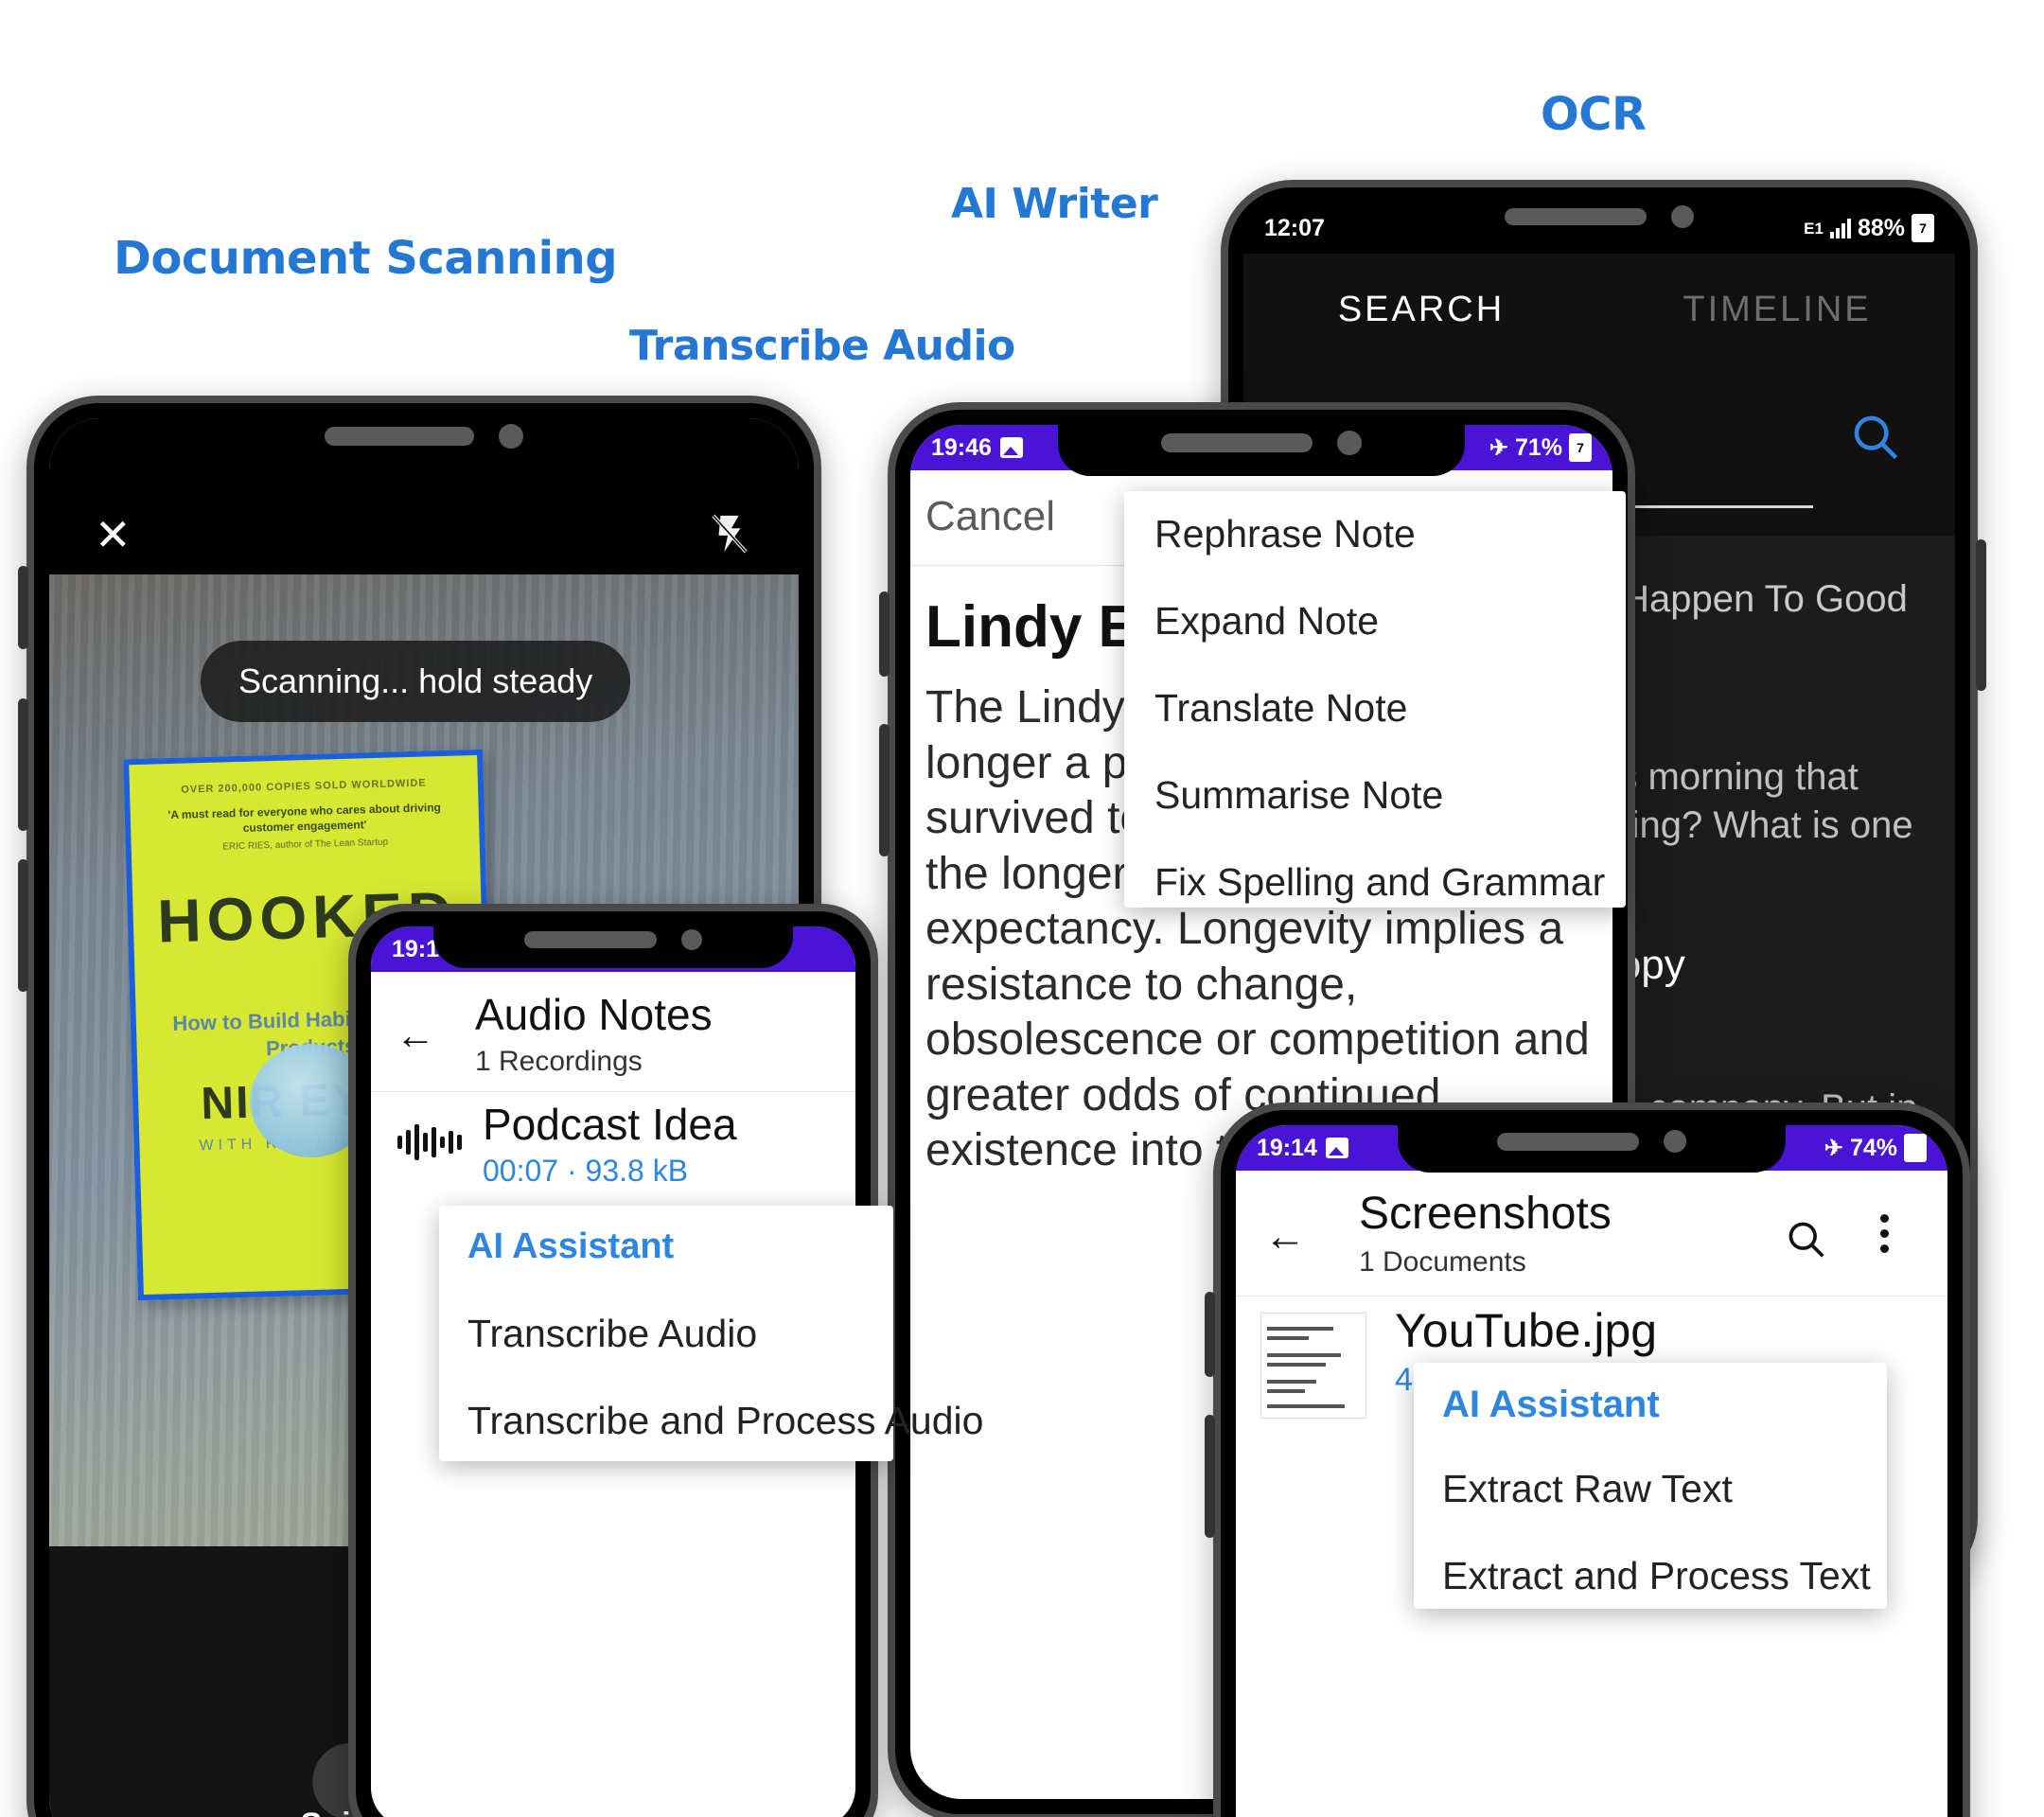 This screenshot has height=1817, width=2044. Describe the element at coordinates (1840, 228) in the screenshot. I see `signal-icon` at that location.